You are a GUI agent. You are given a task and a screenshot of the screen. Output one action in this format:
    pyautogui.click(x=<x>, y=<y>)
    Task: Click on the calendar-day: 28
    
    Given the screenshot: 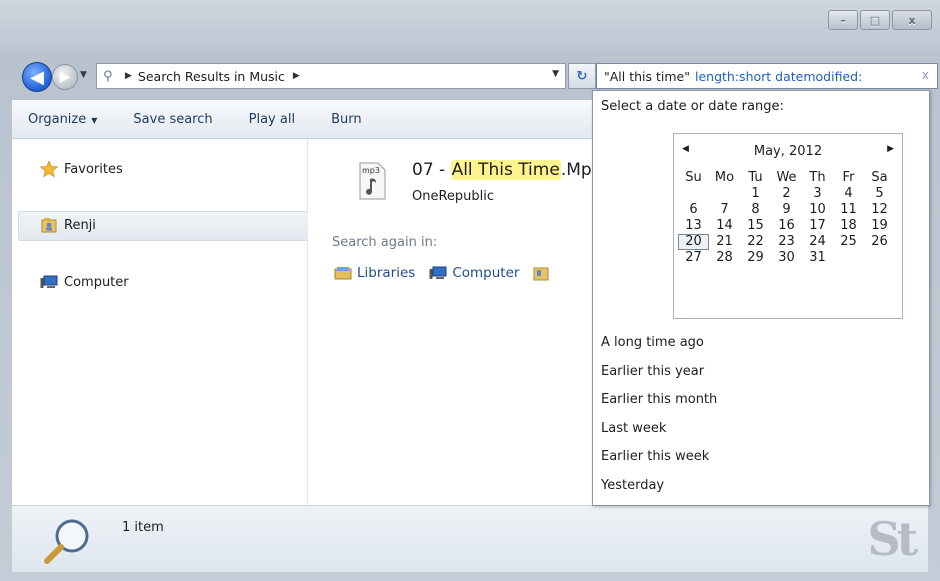 What is the action you would take?
    pyautogui.click(x=724, y=258)
    